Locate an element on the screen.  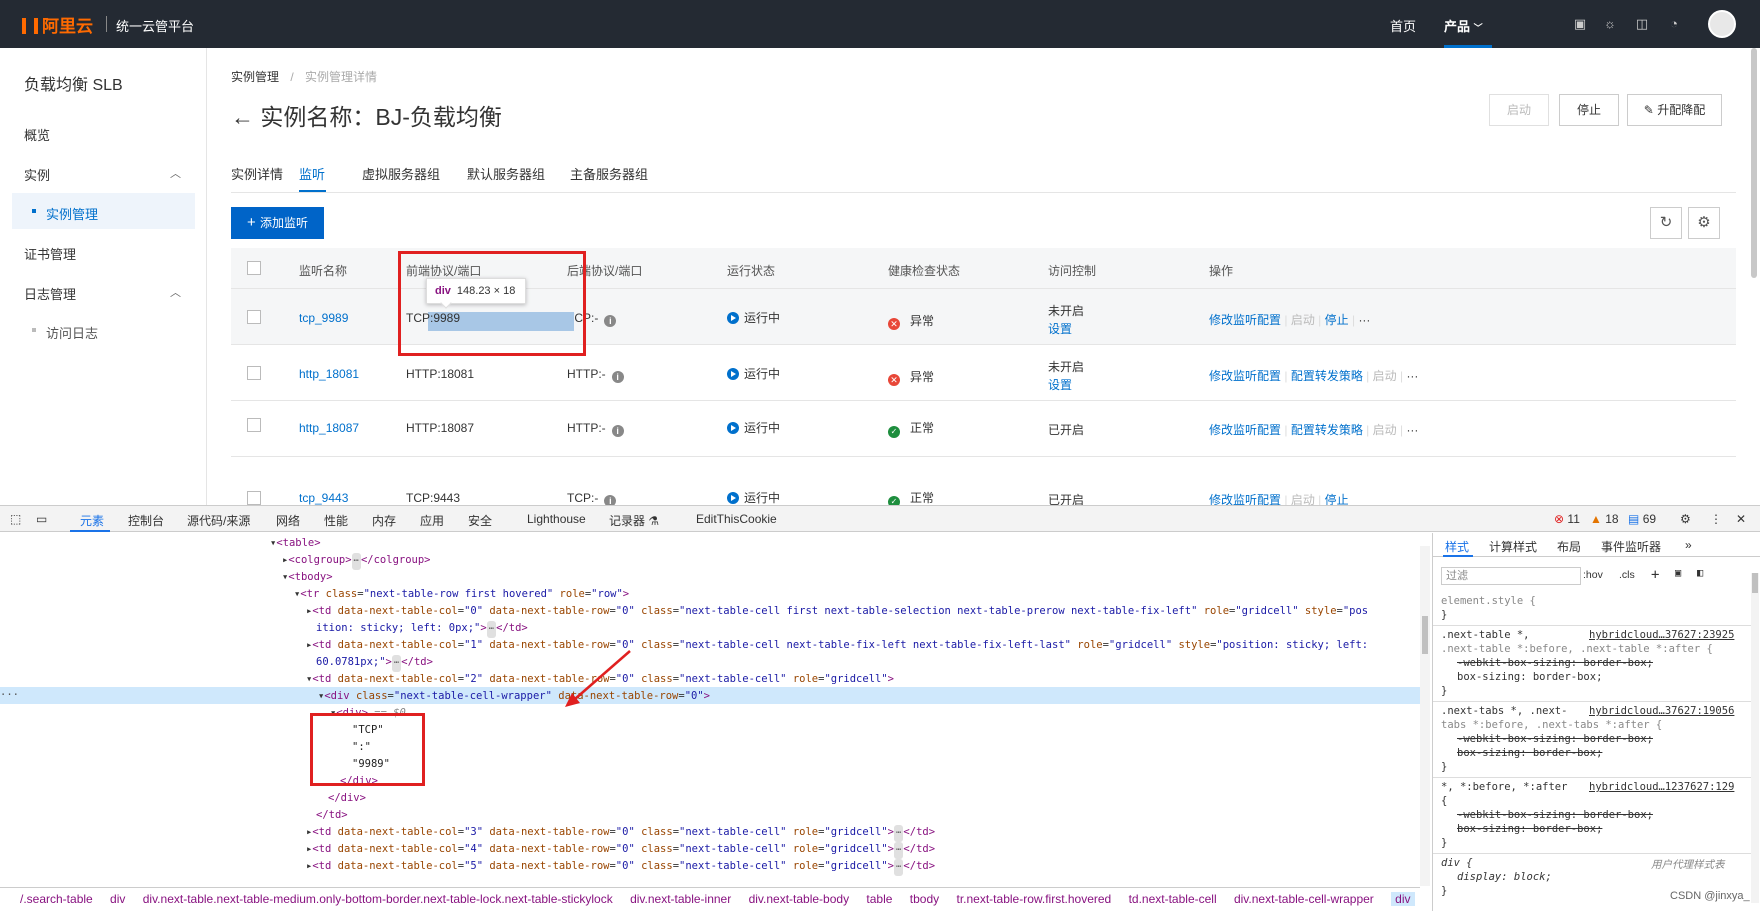
dom-crumb: div.next-table-inner is located at coordinates (680, 899).